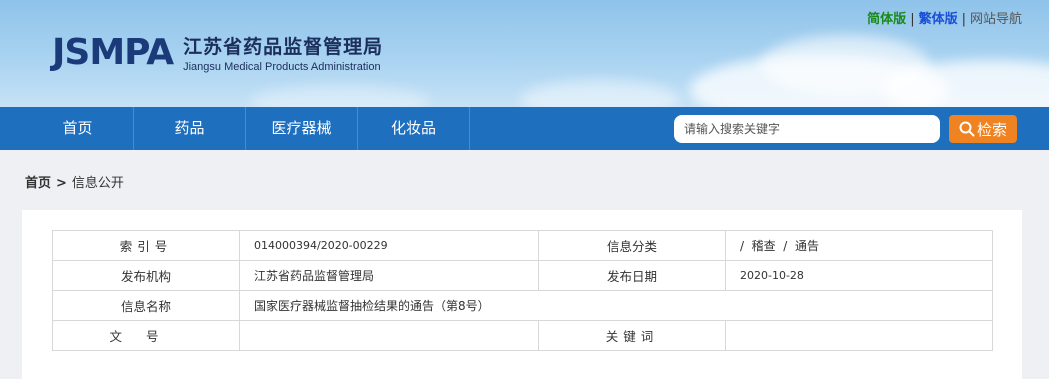  What do you see at coordinates (146, 245) in the screenshot?
I see `index-number-label: 索引号` at bounding box center [146, 245].